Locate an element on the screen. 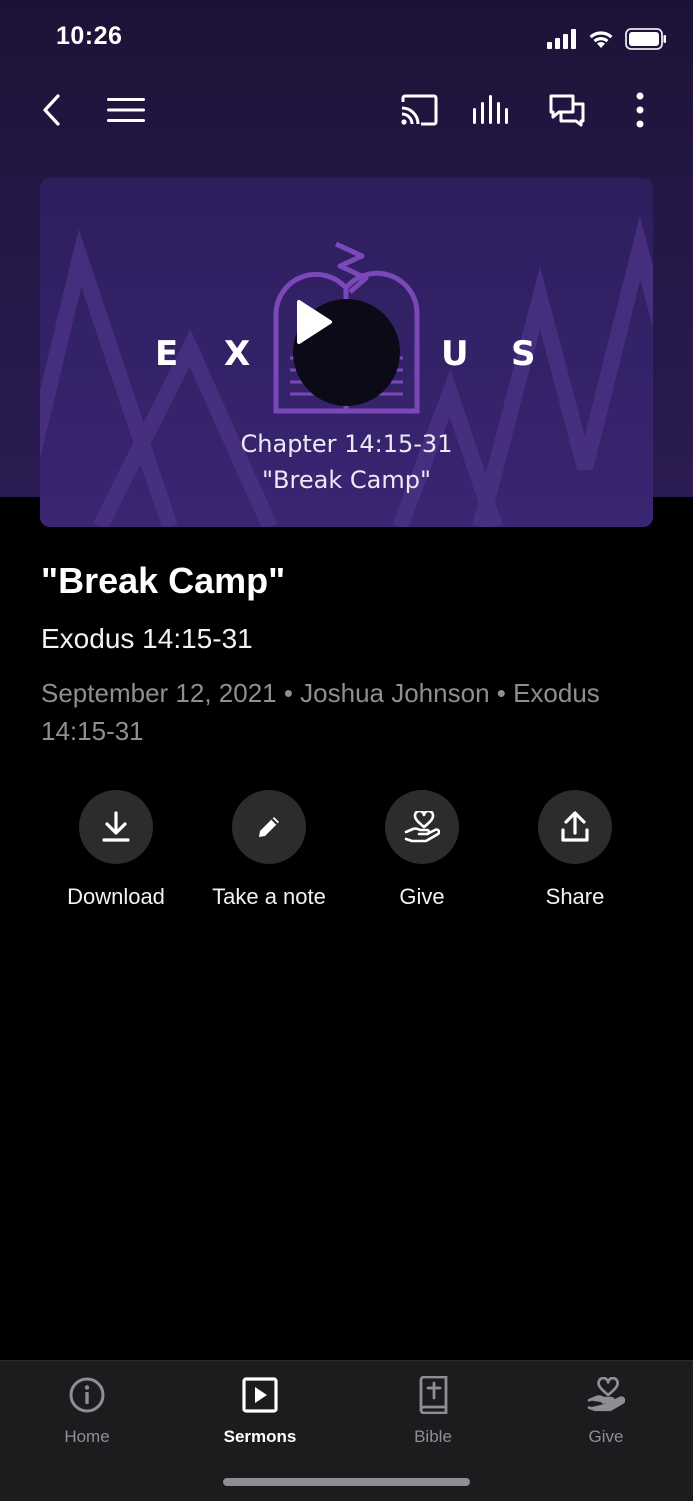  share-button: Share is located at coordinates (575, 850).